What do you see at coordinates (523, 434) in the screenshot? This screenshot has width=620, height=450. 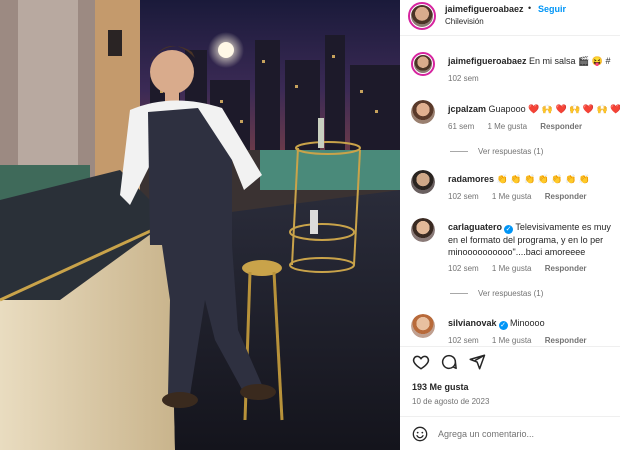 I see `add-comment-input` at bounding box center [523, 434].